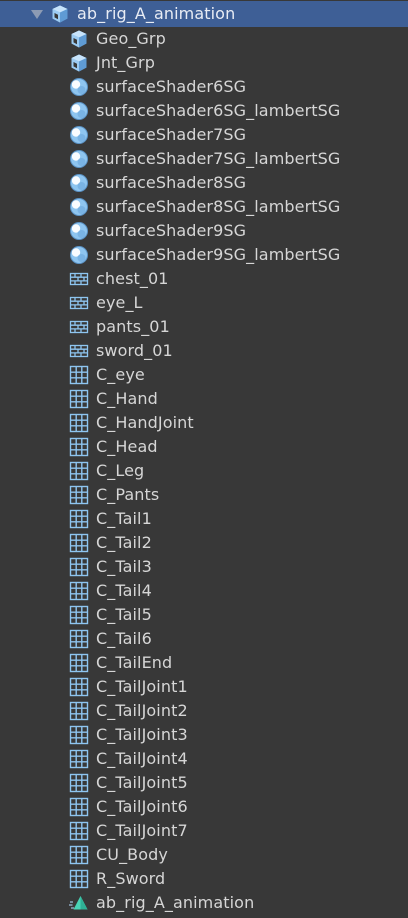 The width and height of the screenshot is (408, 918). I want to click on hierarchy-item: chest_01, so click(204, 279).